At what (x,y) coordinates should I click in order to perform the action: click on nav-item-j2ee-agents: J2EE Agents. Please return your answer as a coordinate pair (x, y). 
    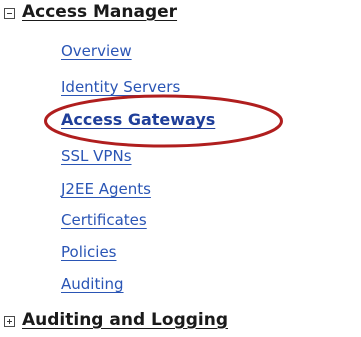
    Looking at the image, I should click on (106, 189).